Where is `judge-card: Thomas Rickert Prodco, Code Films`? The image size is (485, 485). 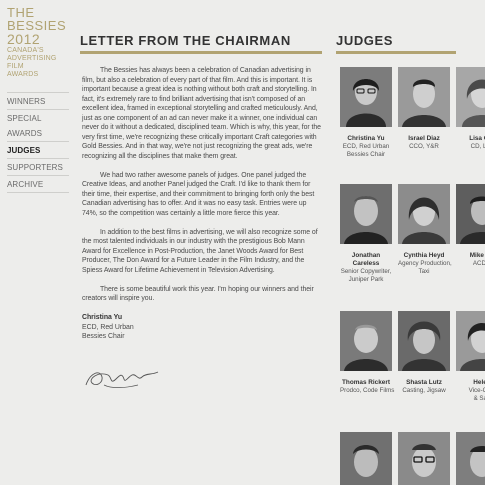 judge-card: Thomas Rickert Prodco, Code Films is located at coordinates (367, 353).